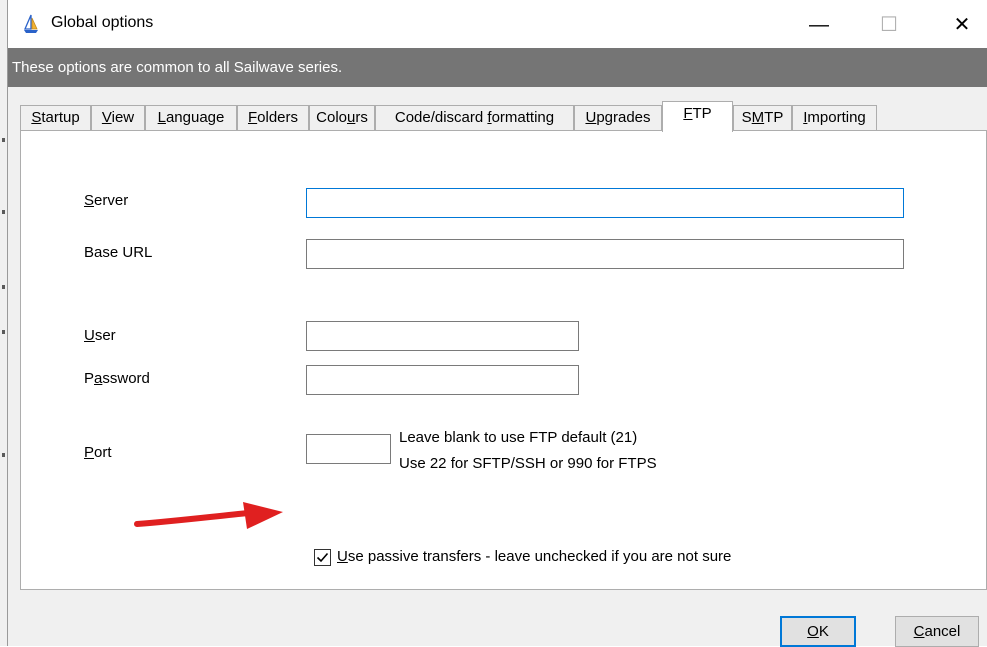 The width and height of the screenshot is (987, 647). What do you see at coordinates (697, 116) in the screenshot?
I see `tab-ftp: FTP` at bounding box center [697, 116].